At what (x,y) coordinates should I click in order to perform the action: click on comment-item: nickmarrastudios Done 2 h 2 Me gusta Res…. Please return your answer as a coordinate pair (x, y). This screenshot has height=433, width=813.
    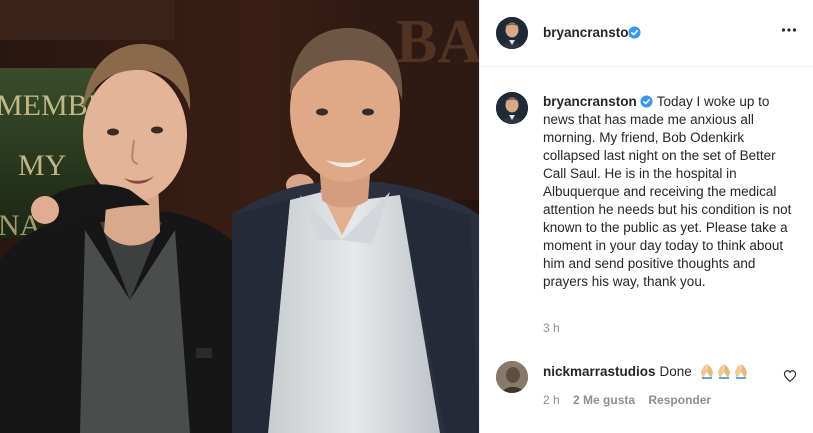
    Looking at the image, I should click on (648, 386).